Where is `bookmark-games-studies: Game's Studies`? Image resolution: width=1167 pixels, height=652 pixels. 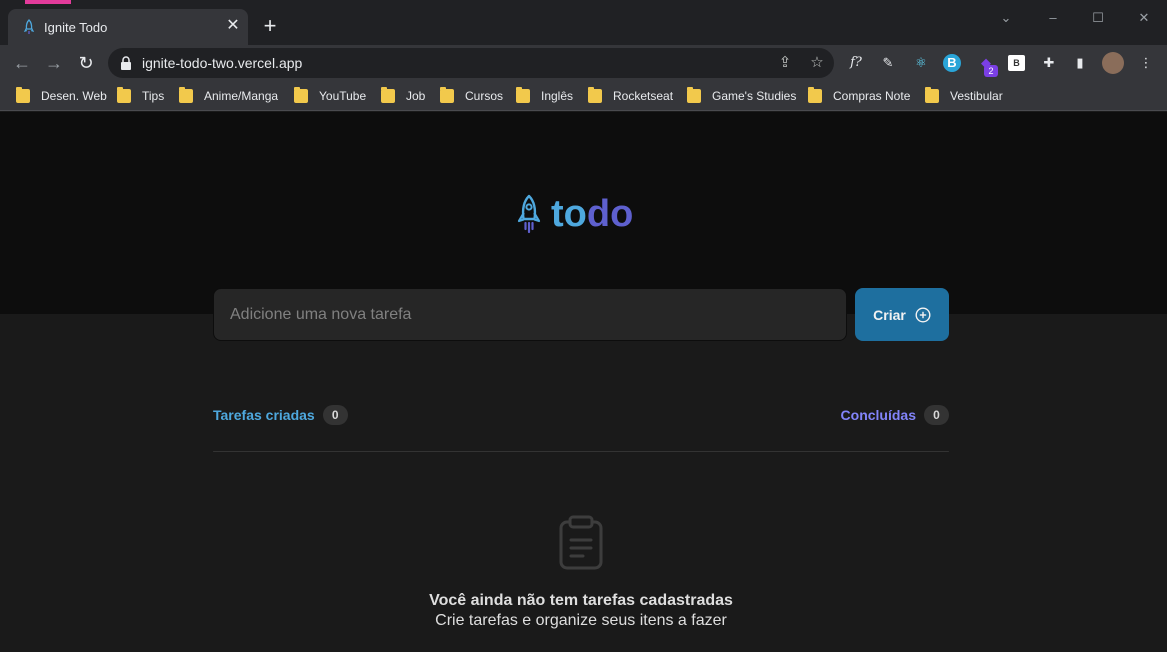
bookmark-games-studies: Game's Studies is located at coordinates (741, 96).